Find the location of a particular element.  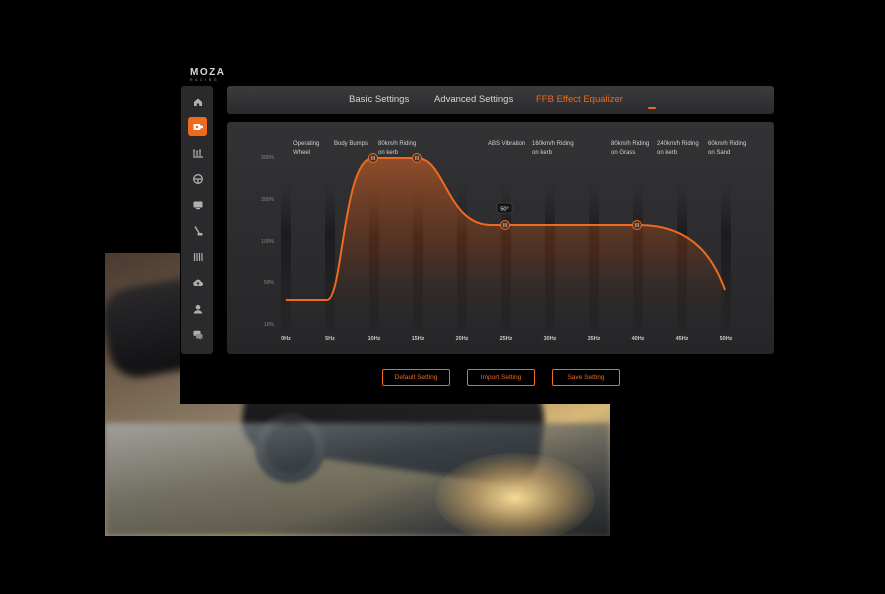

import-setting-button: Import Setting is located at coordinates (501, 377).